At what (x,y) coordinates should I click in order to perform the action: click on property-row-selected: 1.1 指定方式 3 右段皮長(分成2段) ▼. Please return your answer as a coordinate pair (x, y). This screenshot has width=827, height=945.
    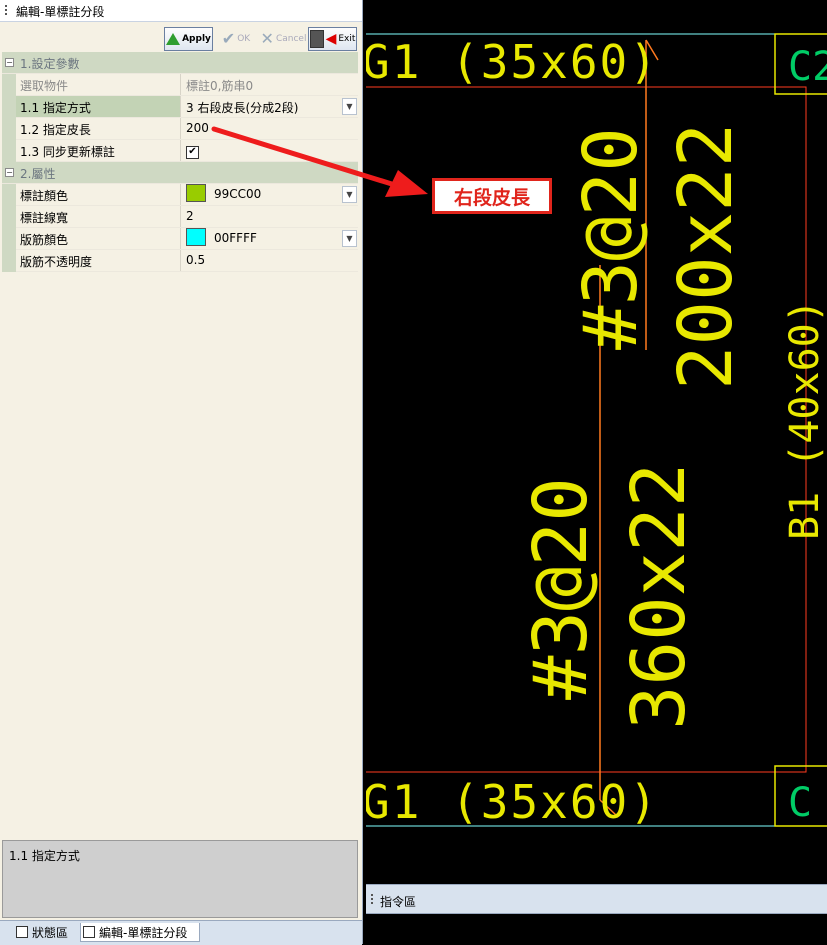
    Looking at the image, I should click on (180, 107).